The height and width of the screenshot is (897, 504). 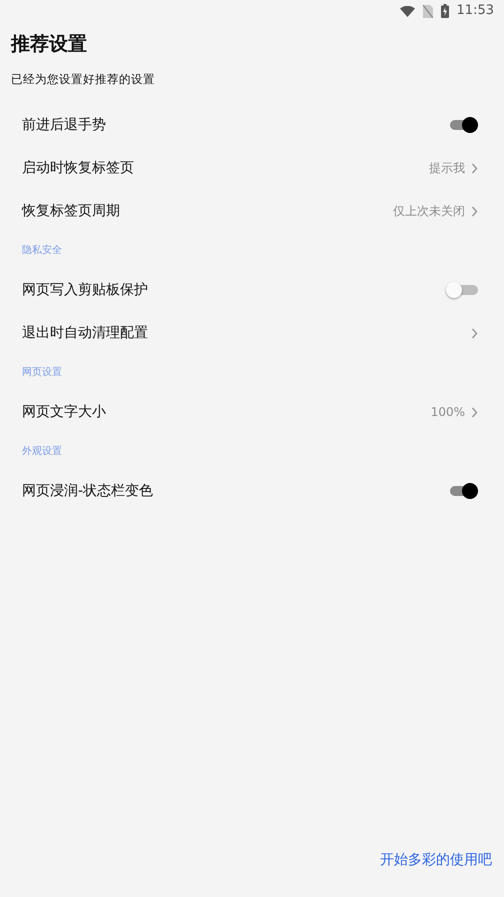 I want to click on start-link: 开始多彩的使用吧, so click(x=436, y=860).